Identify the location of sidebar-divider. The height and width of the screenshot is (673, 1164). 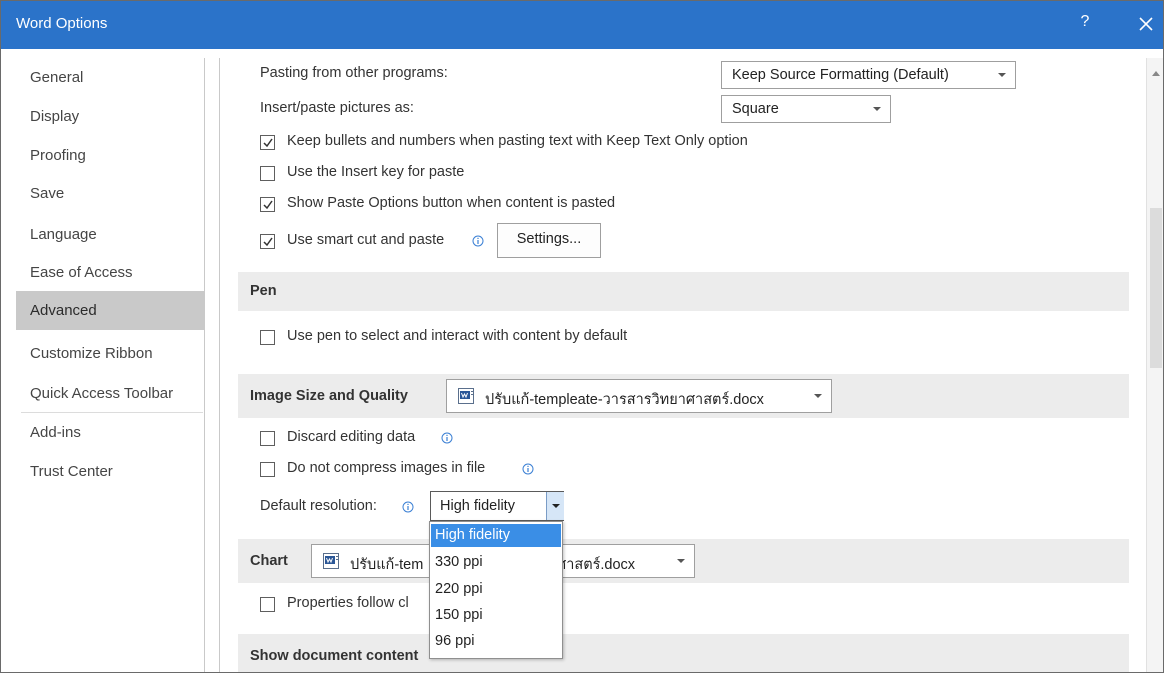
(112, 412).